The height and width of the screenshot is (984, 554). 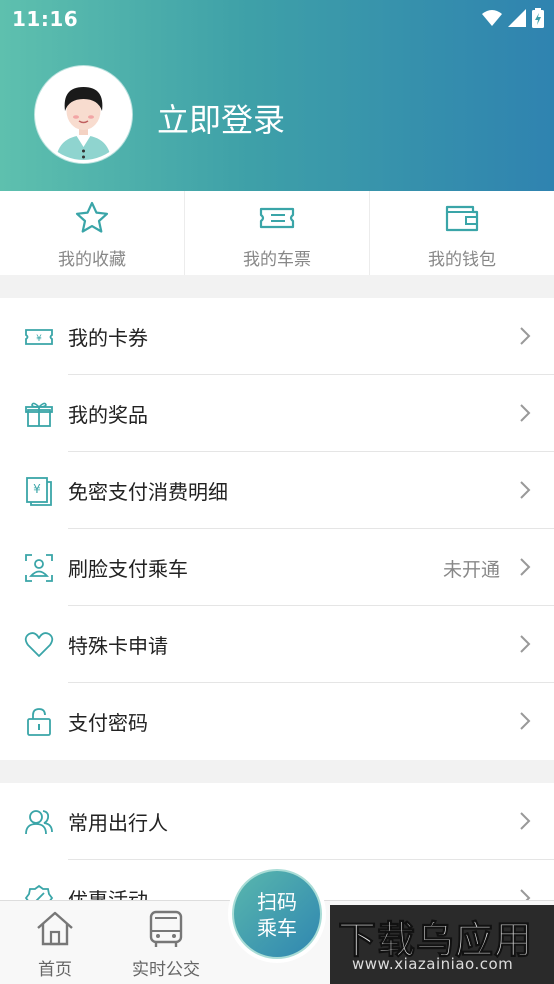 I want to click on menu-item-special-card: 特殊卡申请, so click(x=277, y=644).